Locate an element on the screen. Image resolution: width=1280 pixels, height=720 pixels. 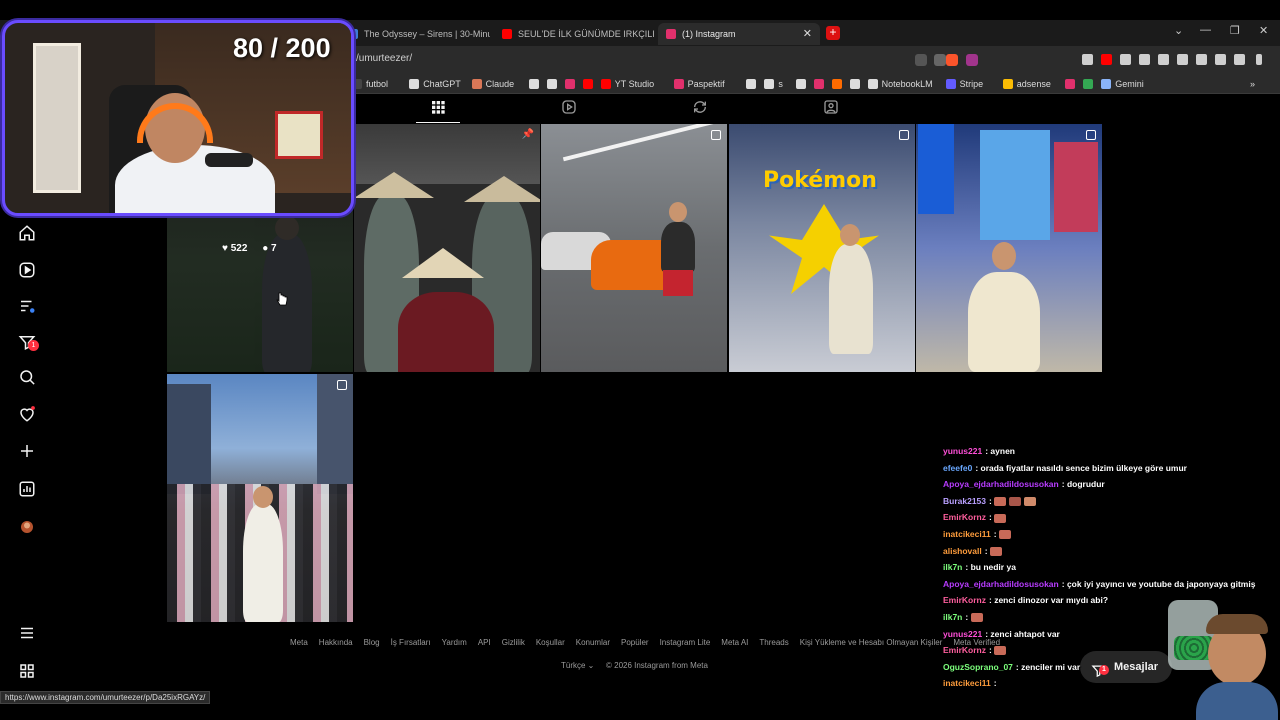
bookmark-s: s is located at coordinates (773, 84).